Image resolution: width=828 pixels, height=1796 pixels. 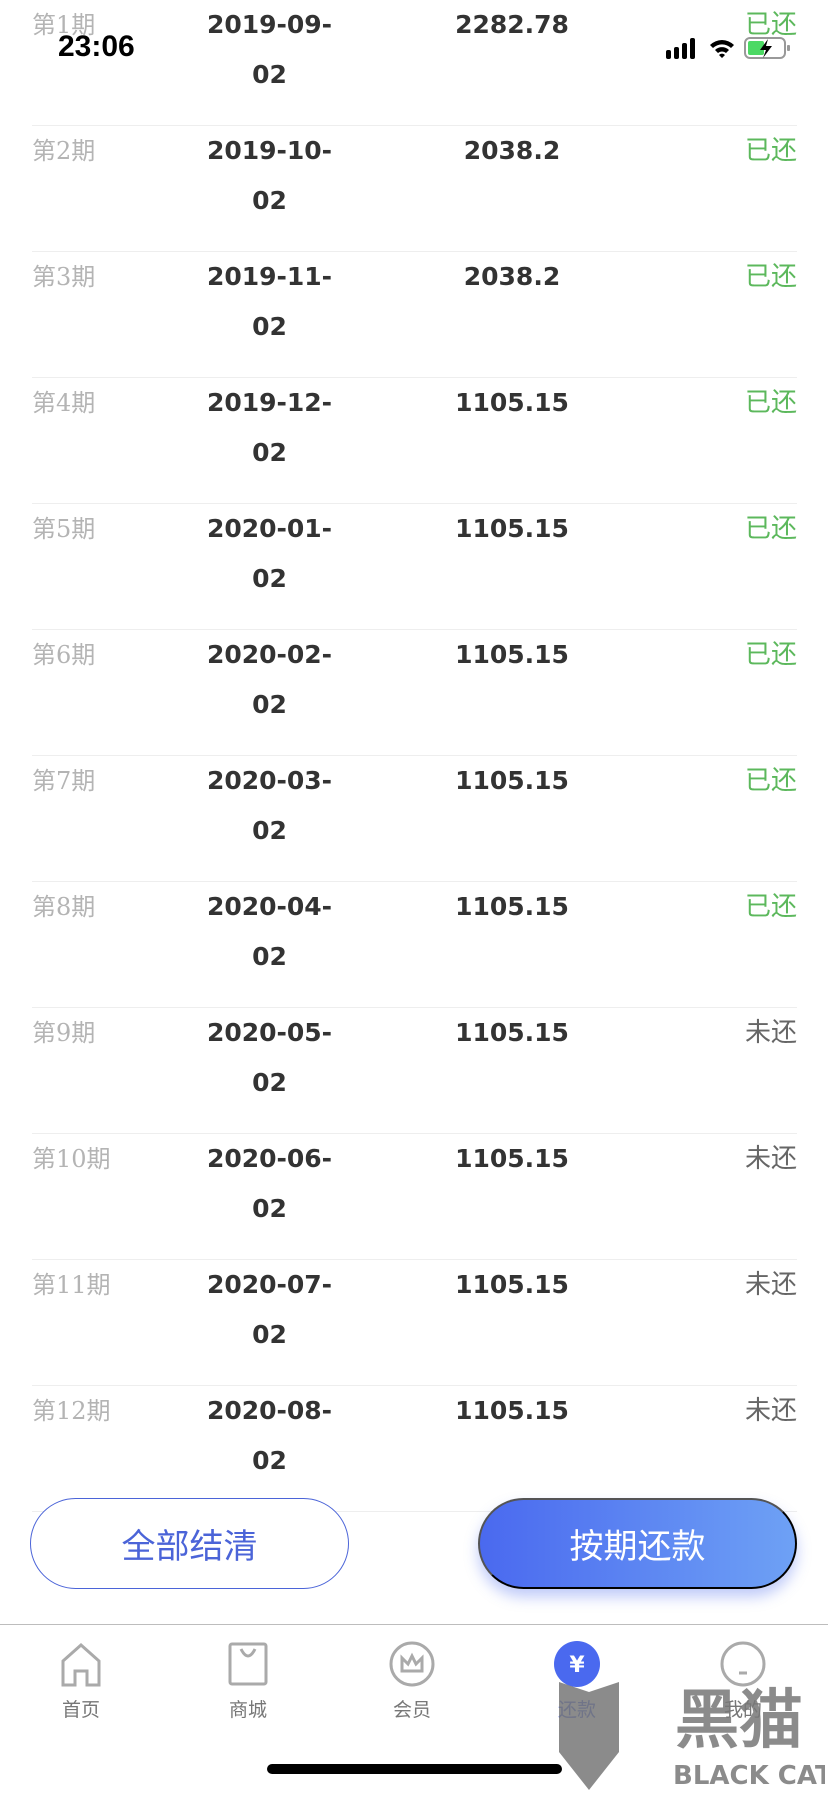 What do you see at coordinates (64, 277) in the screenshot?
I see `period-label: 第3期` at bounding box center [64, 277].